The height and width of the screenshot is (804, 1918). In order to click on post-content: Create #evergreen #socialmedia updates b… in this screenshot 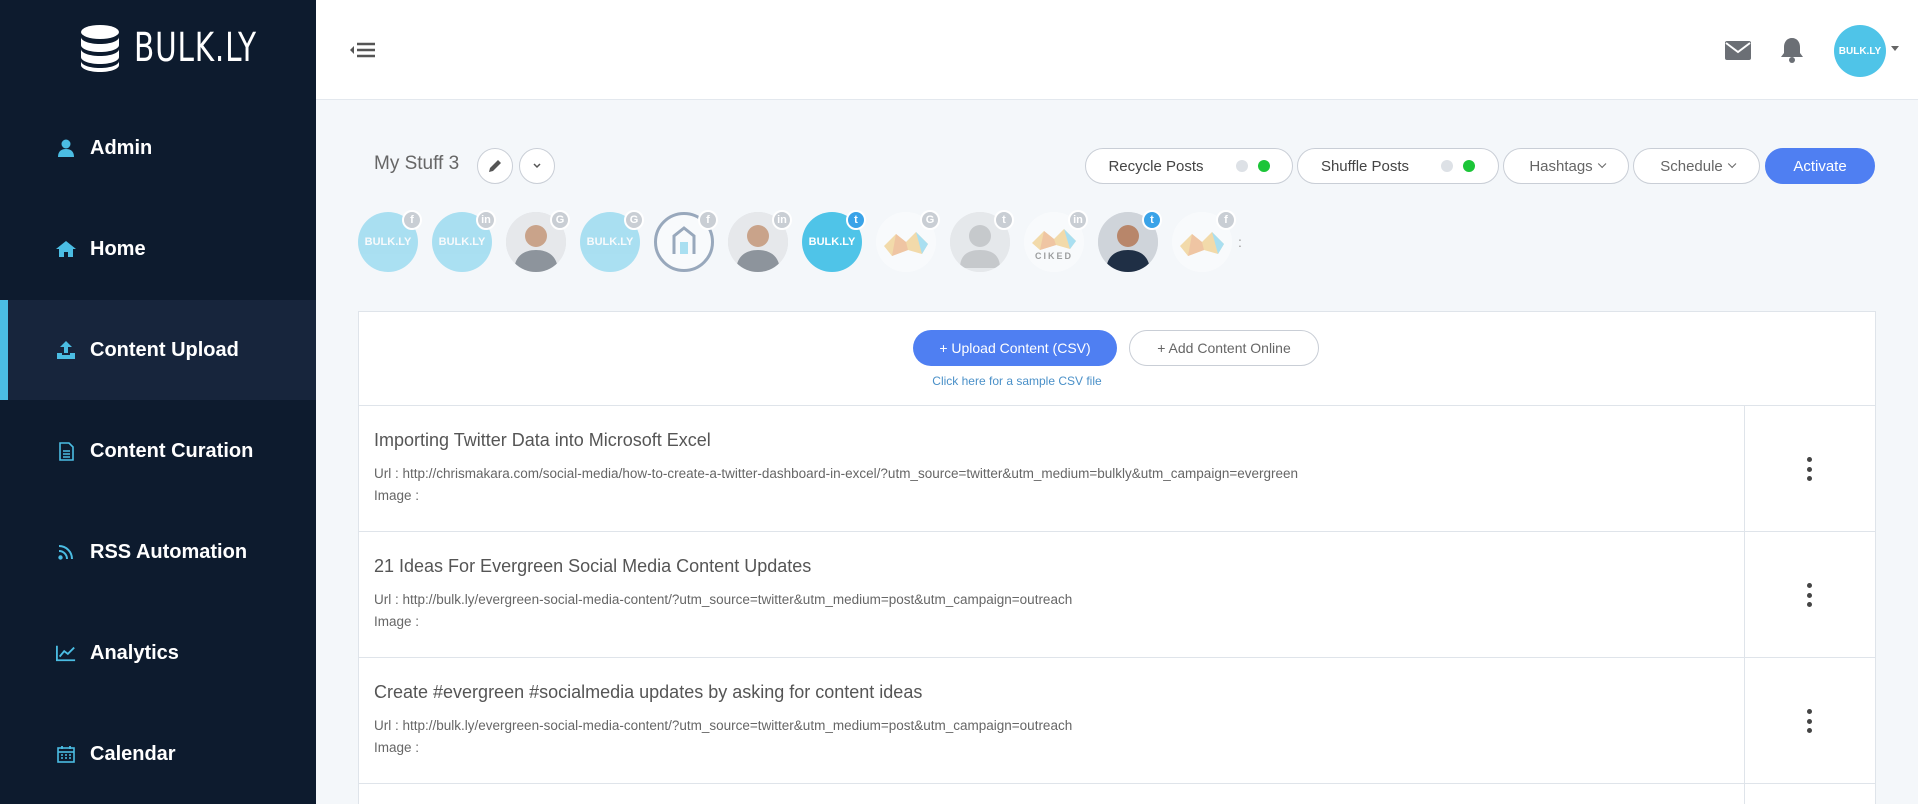, I will do `click(1052, 721)`.